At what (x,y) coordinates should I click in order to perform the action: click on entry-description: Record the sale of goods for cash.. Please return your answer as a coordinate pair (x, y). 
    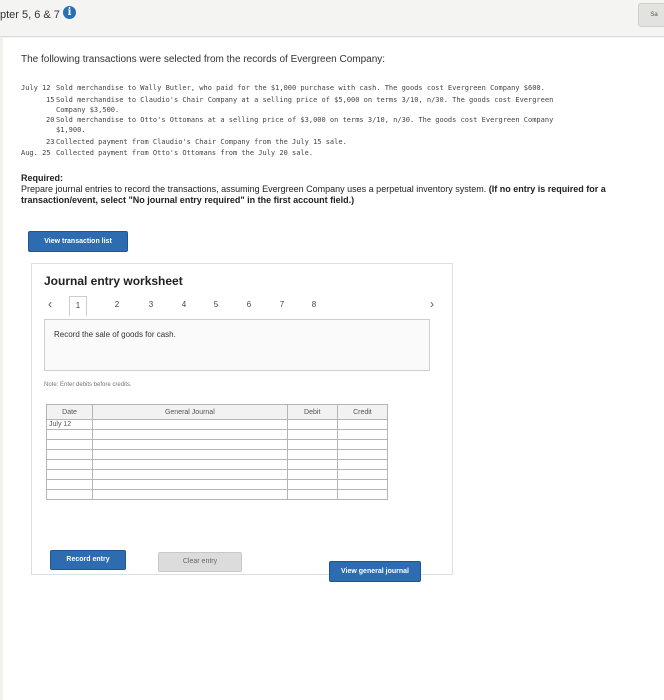
    Looking at the image, I should click on (115, 334).